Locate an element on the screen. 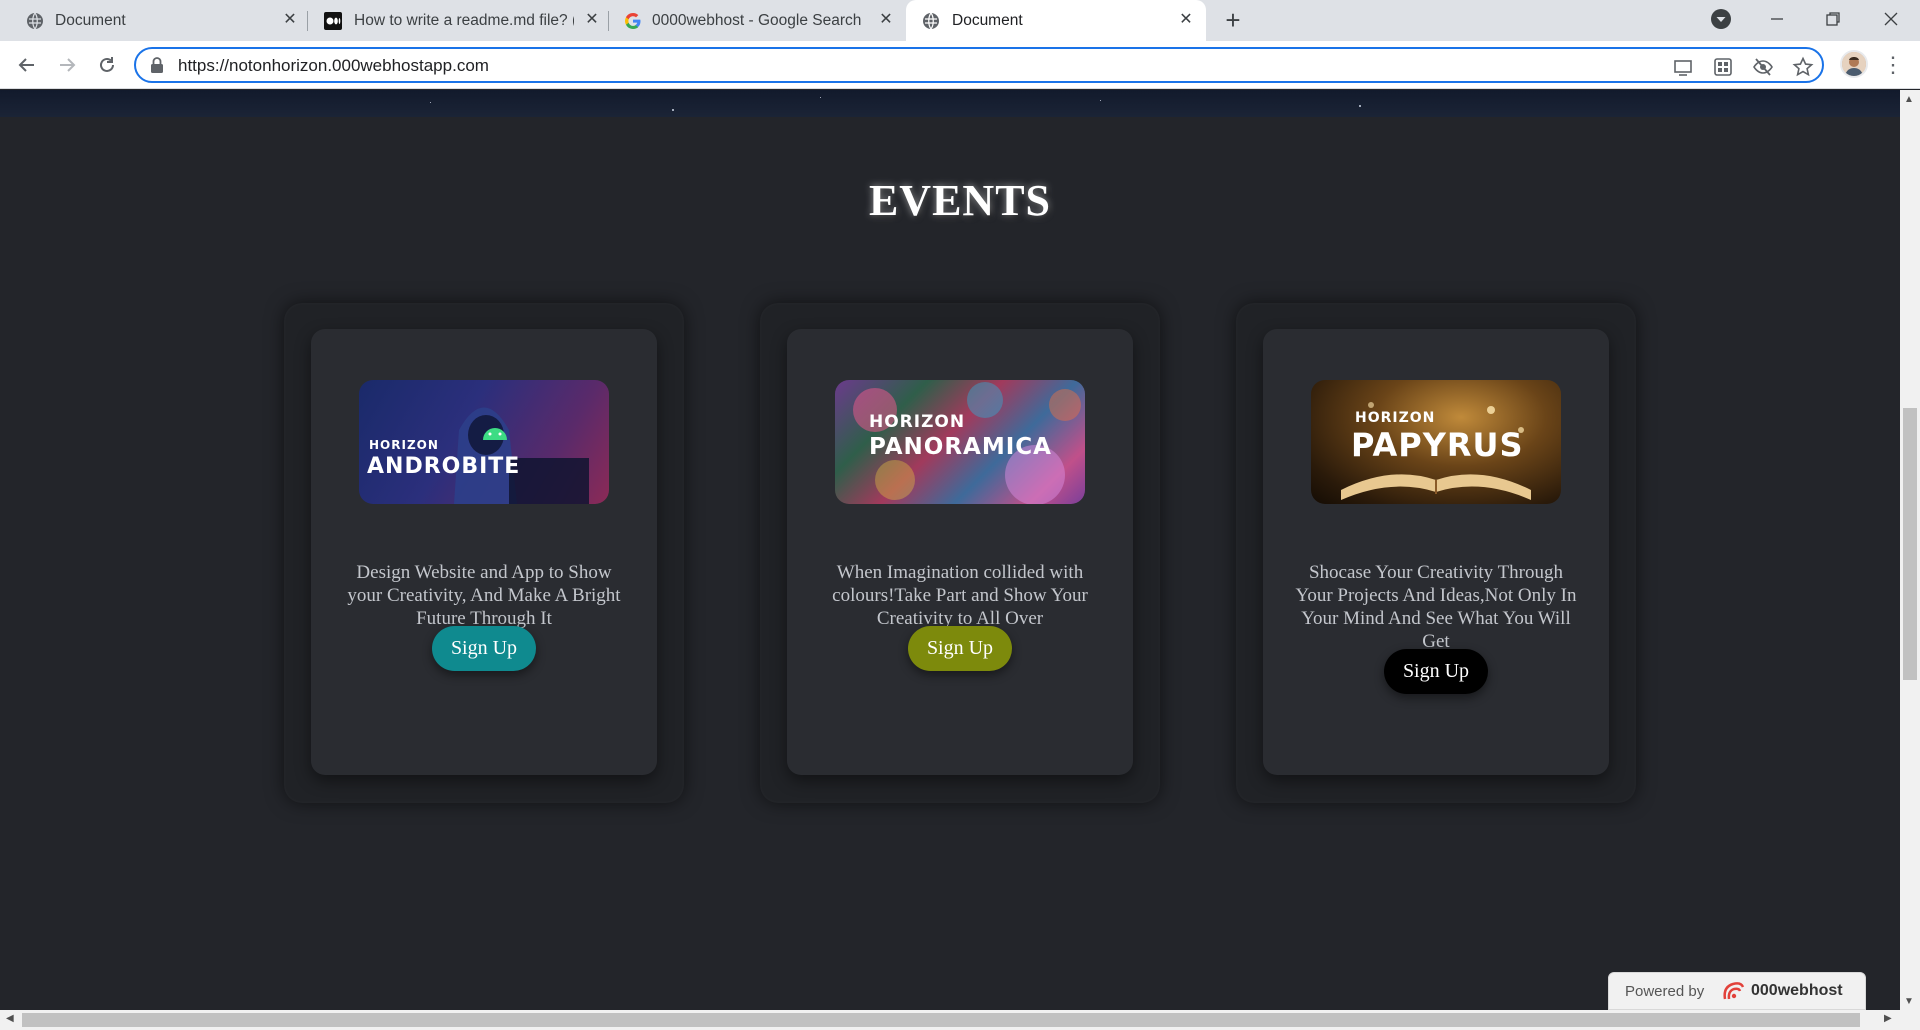  cast-icon is located at coordinates (1683, 67).